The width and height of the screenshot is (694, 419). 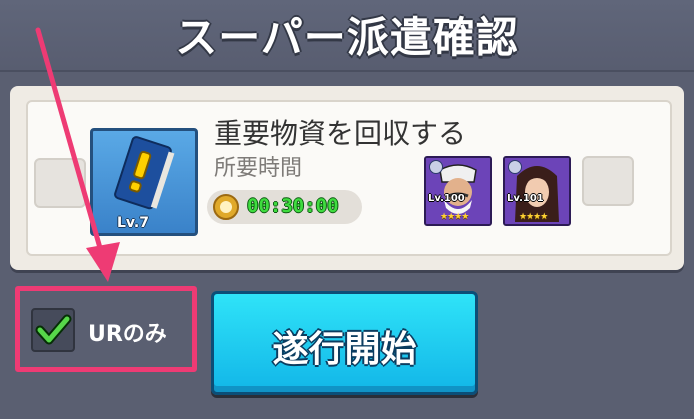 What do you see at coordinates (344, 349) in the screenshot?
I see `start-dispatch-label: 遂行開始` at bounding box center [344, 349].